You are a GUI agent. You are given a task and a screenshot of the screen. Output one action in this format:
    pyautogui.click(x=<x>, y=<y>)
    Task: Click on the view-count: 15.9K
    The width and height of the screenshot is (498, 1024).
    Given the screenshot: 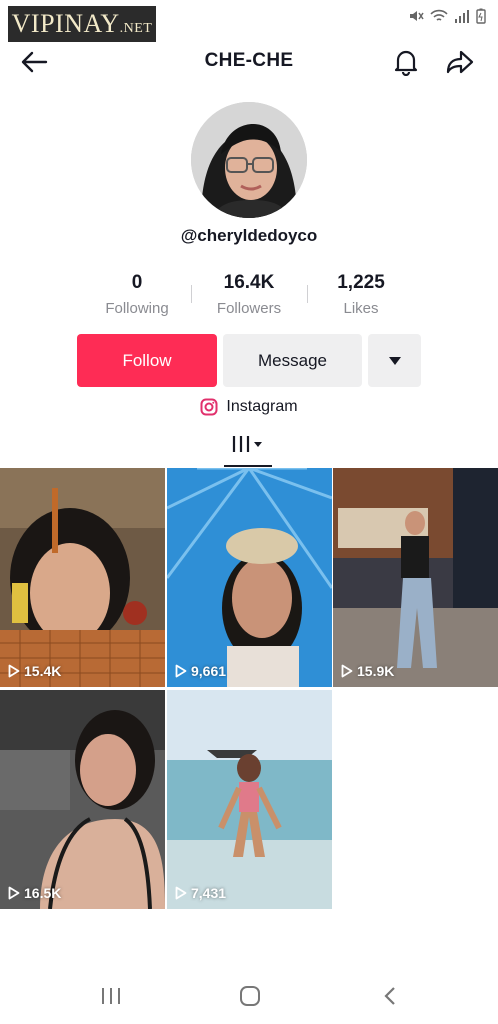 What is the action you would take?
    pyautogui.click(x=367, y=671)
    